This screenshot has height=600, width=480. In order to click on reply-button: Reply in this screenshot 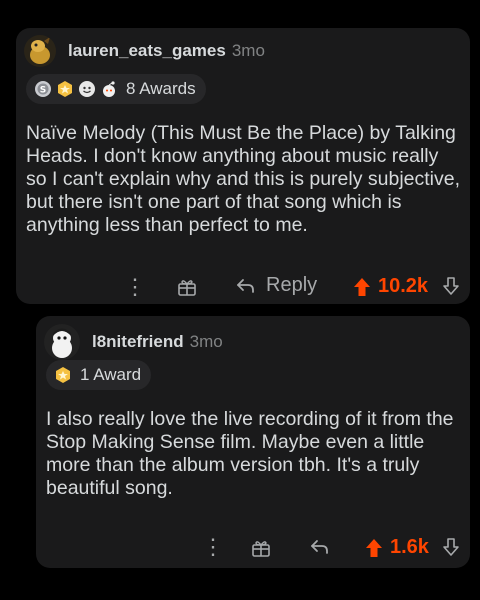, I will do `click(275, 285)`.